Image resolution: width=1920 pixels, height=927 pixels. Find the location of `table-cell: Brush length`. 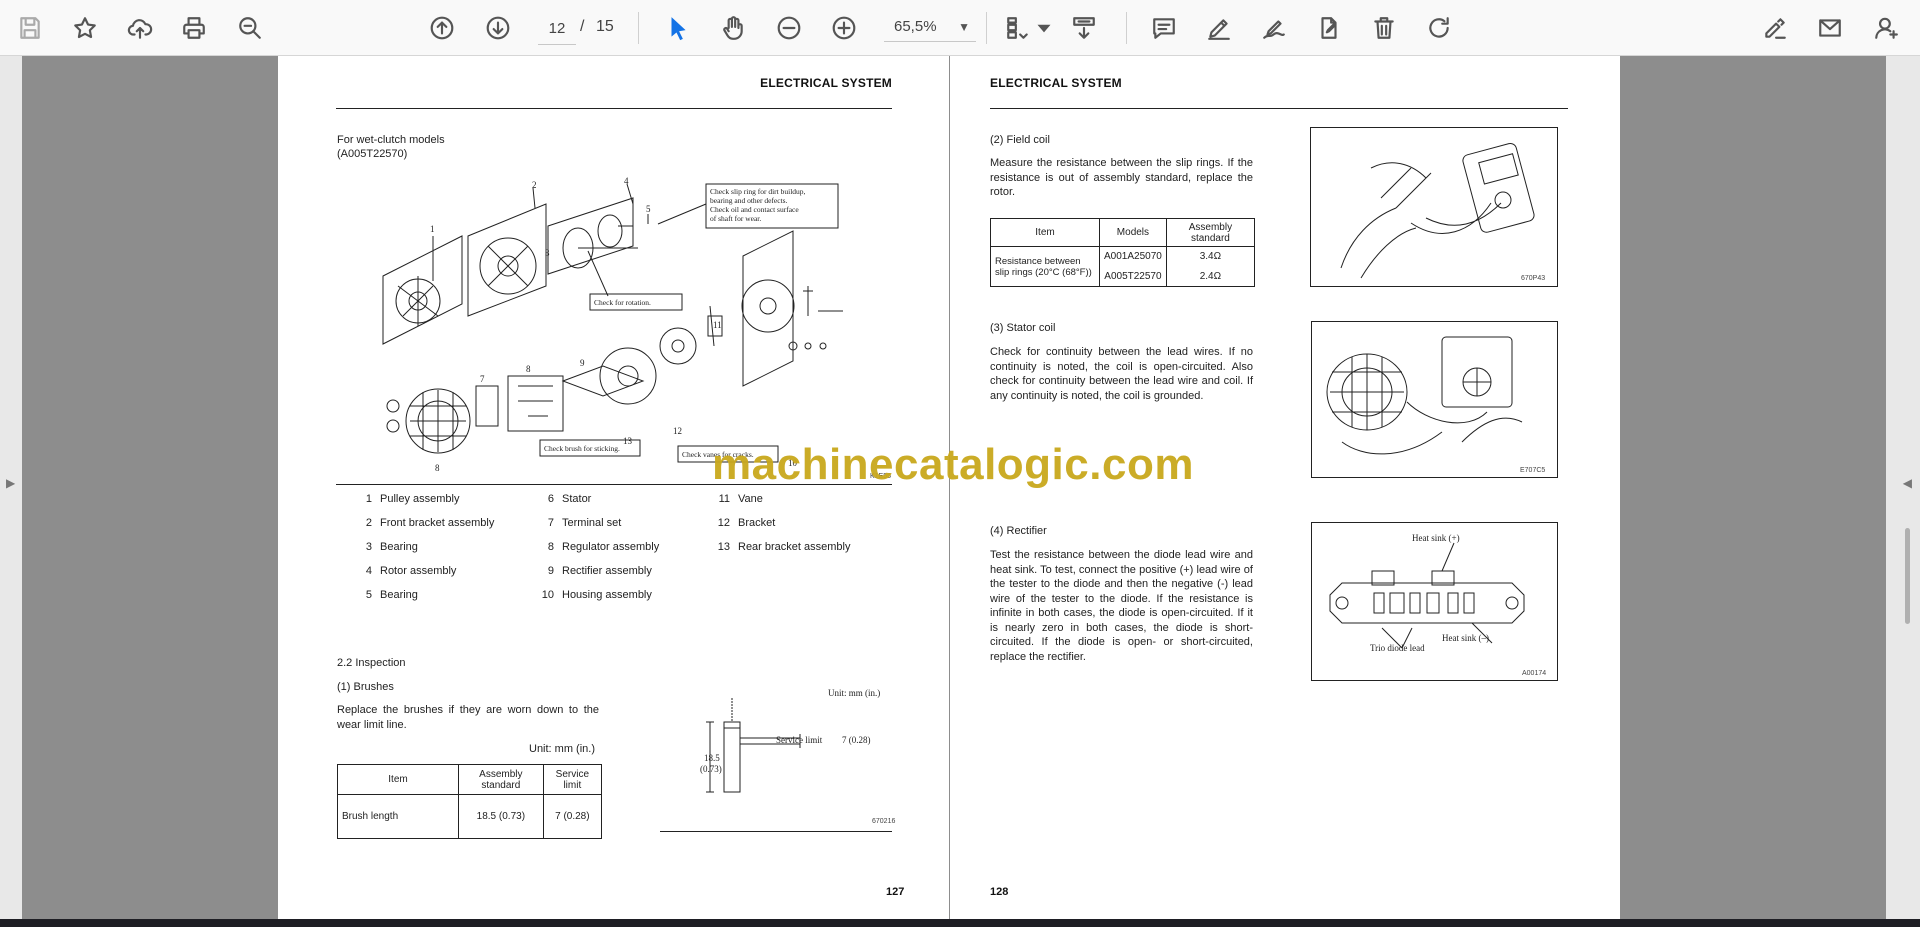

table-cell: Brush length is located at coordinates (398, 816).